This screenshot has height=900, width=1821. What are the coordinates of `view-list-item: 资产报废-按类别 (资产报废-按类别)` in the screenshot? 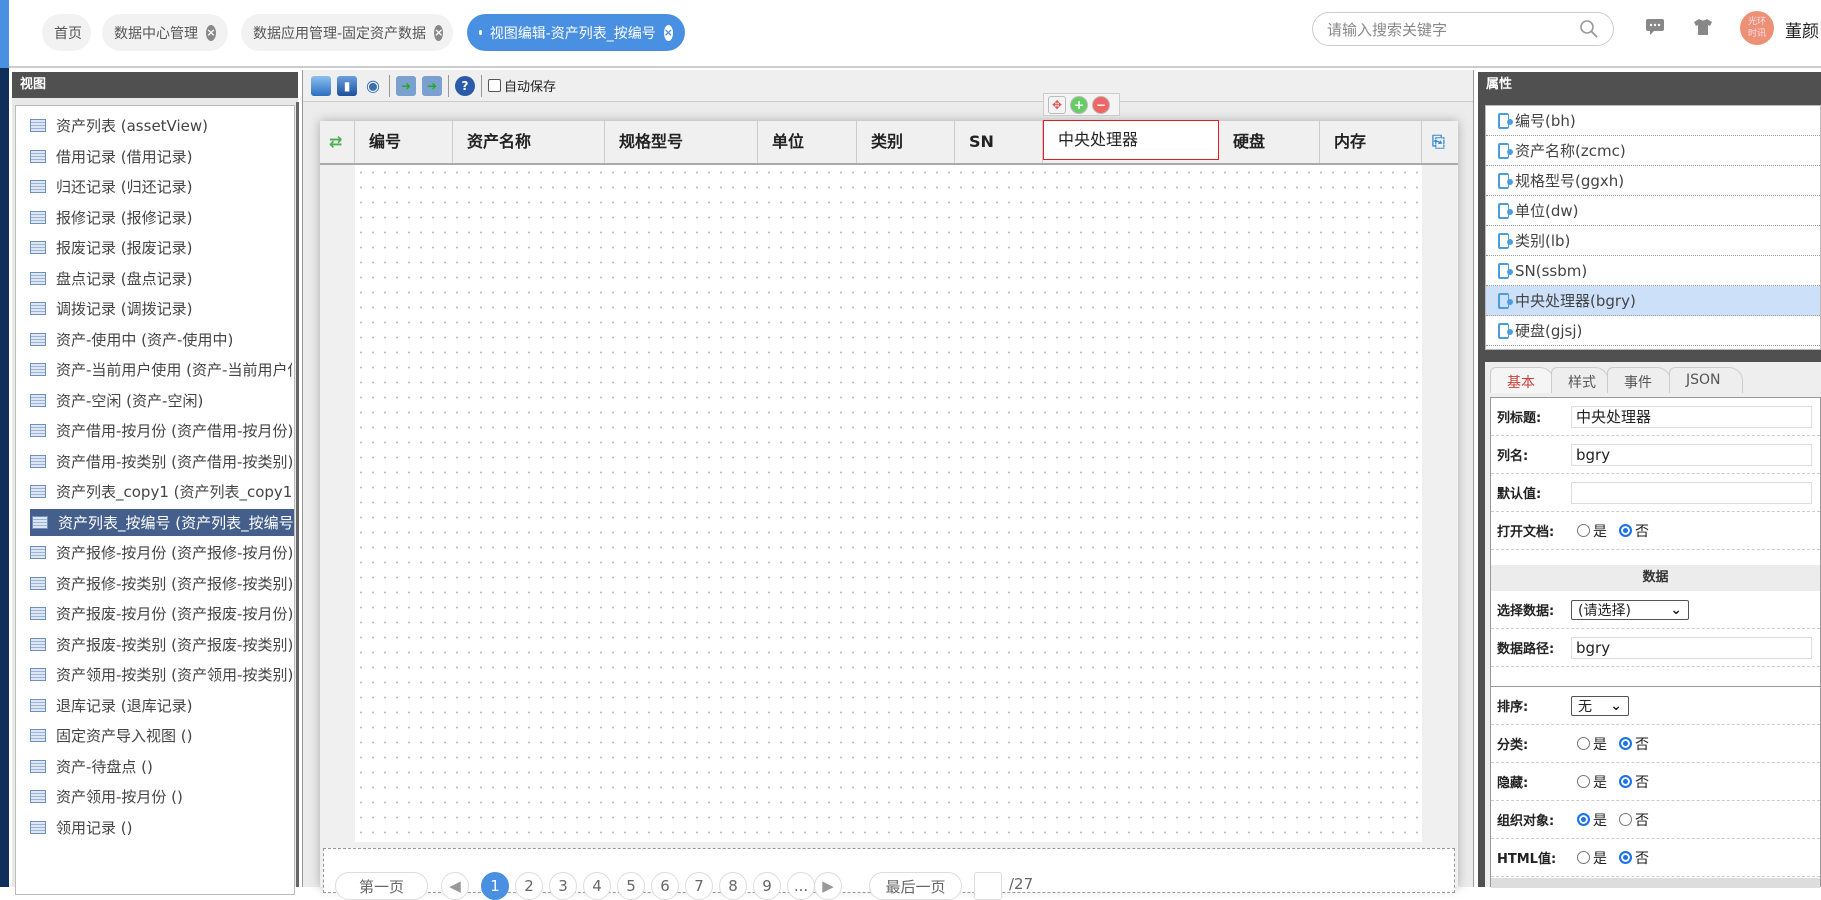 It's located at (160, 644).